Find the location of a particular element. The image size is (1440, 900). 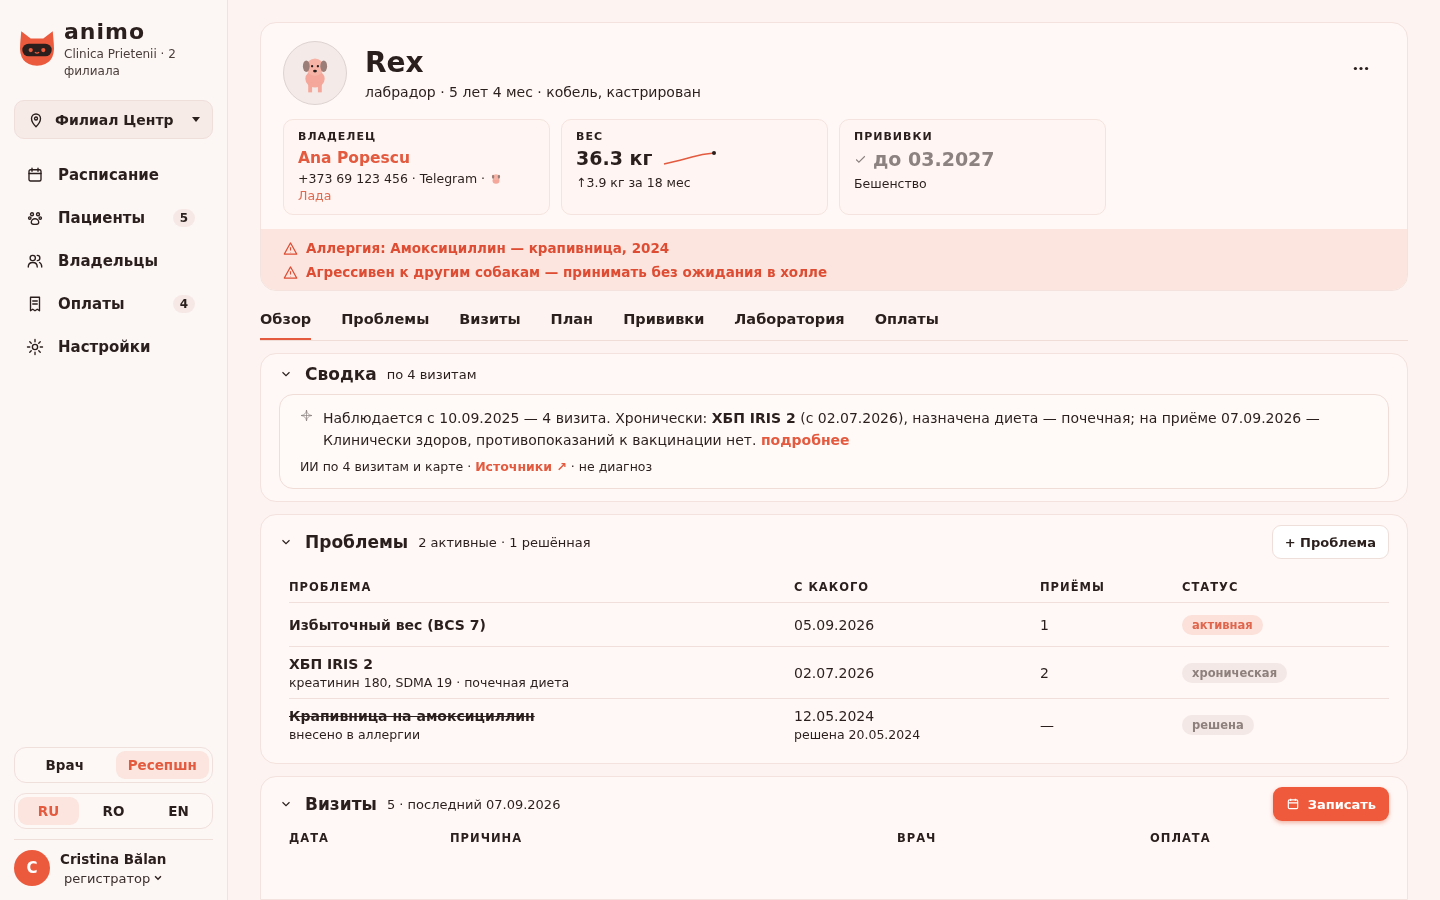

tab: Визиты is located at coordinates (490, 321).